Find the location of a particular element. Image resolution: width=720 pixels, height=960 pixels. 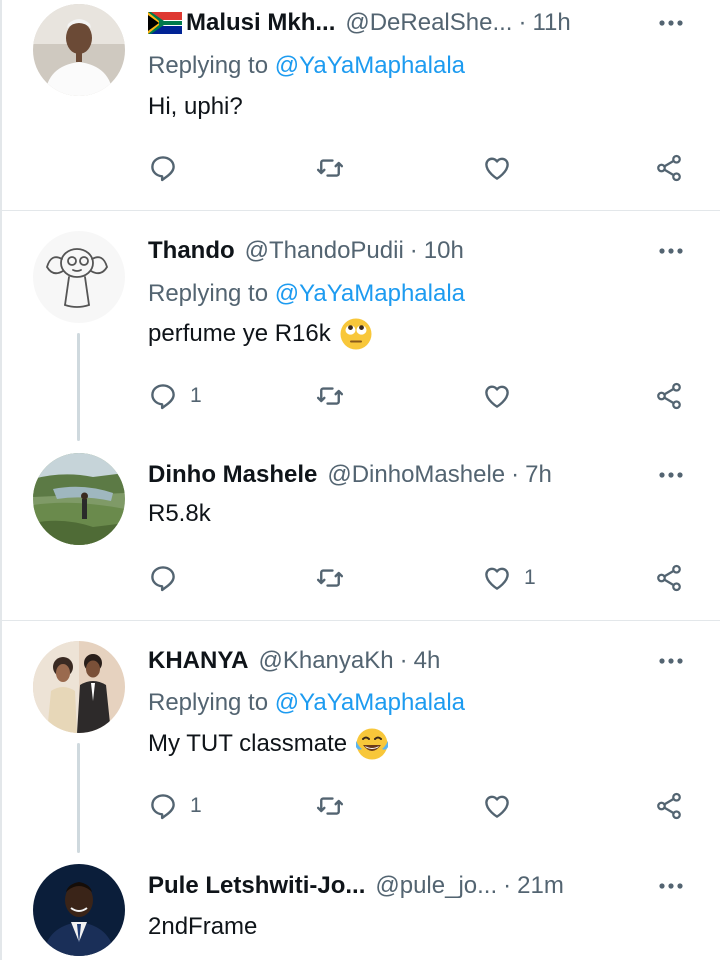

tweet-text: 2ndFrame is located at coordinates (202, 927).